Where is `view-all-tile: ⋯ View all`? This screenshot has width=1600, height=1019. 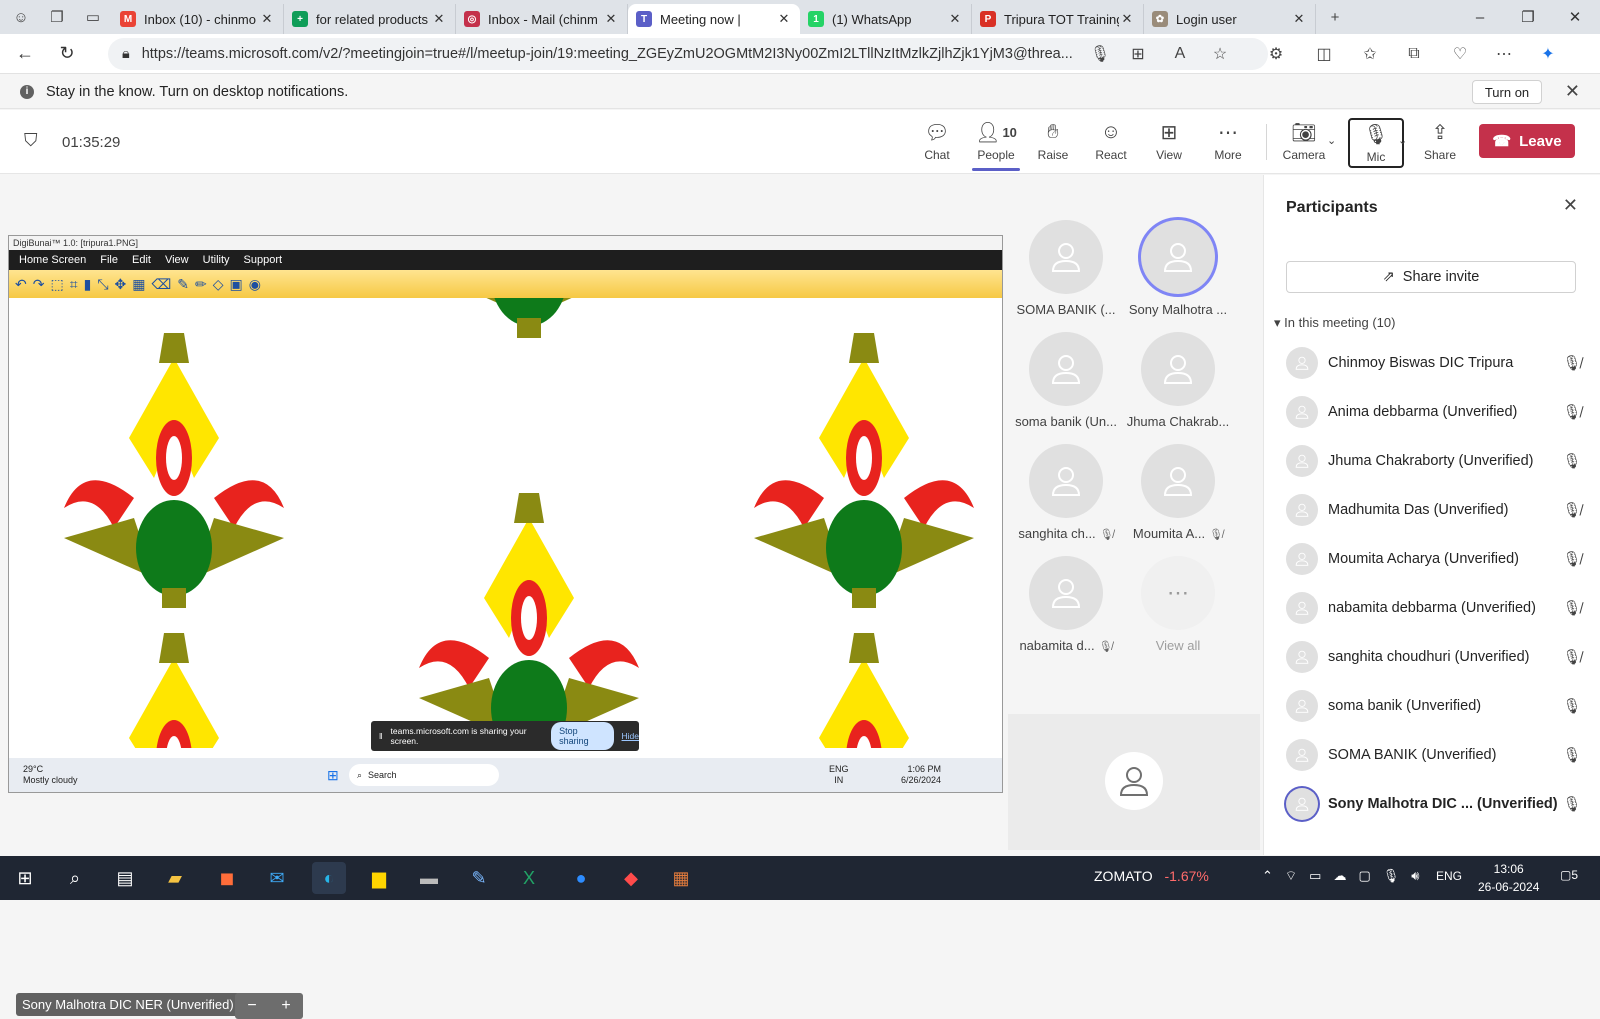
view-all-tile: ⋯ View all is located at coordinates (1178, 604).